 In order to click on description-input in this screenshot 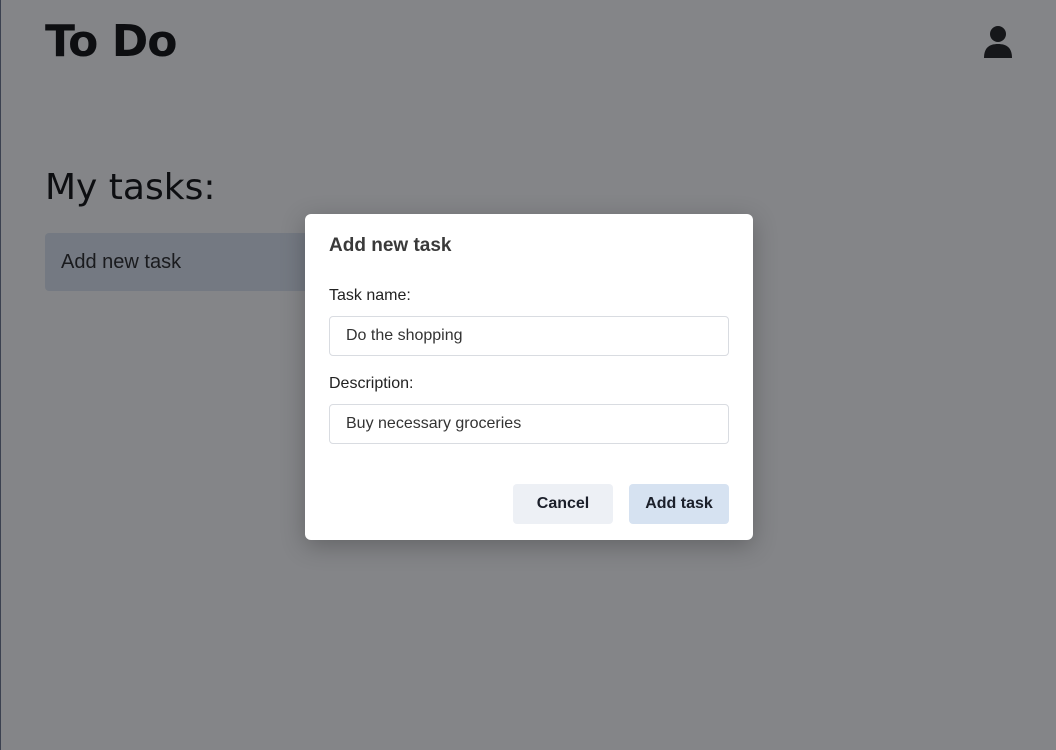, I will do `click(529, 424)`.